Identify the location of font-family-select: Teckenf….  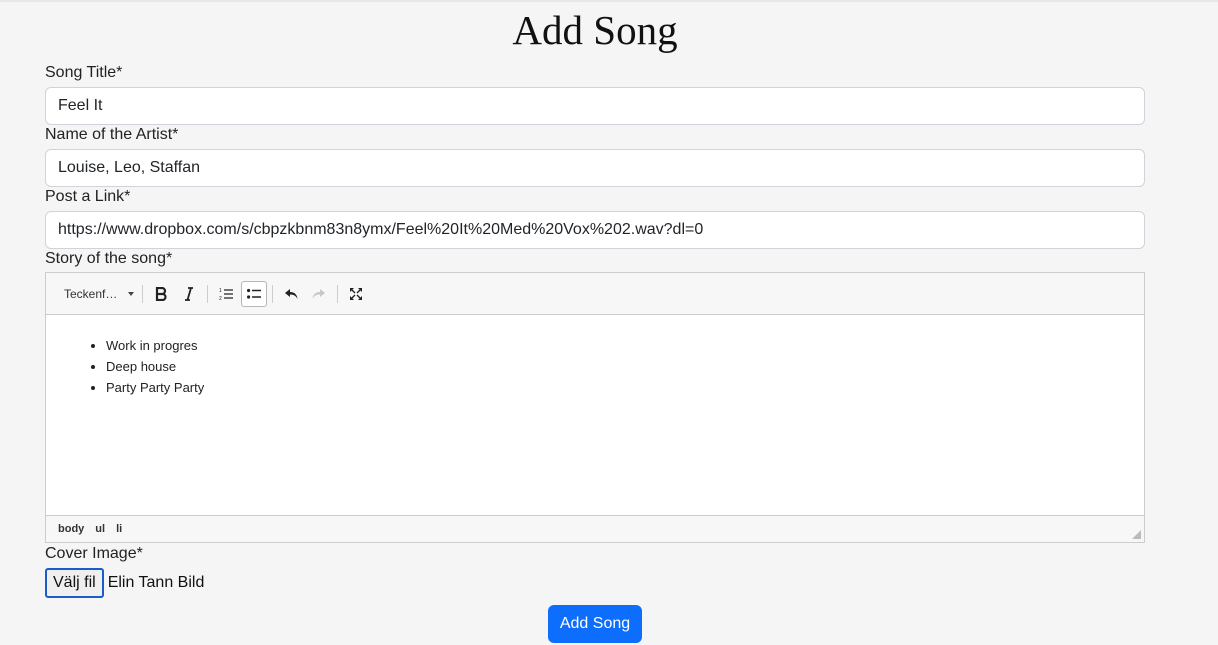
(97, 294).